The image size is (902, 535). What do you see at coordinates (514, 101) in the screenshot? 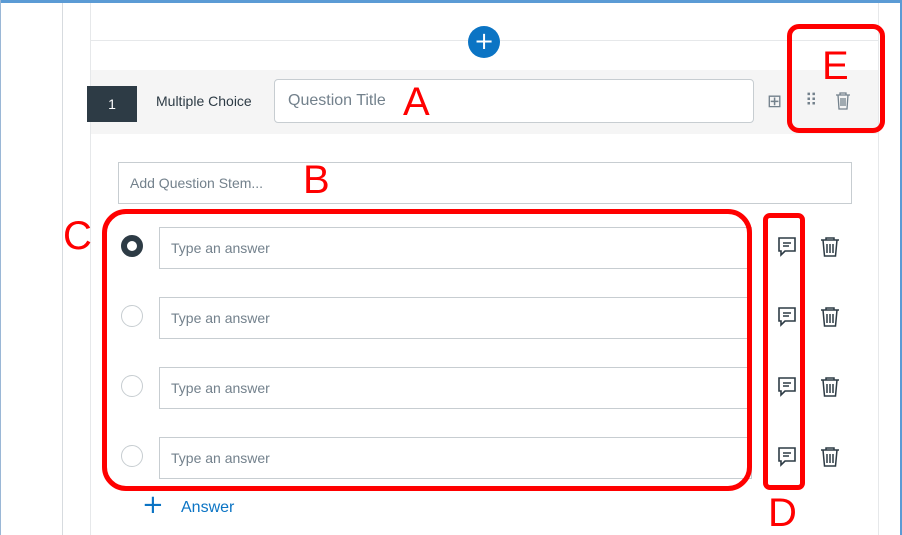
I see `question-title-input` at bounding box center [514, 101].